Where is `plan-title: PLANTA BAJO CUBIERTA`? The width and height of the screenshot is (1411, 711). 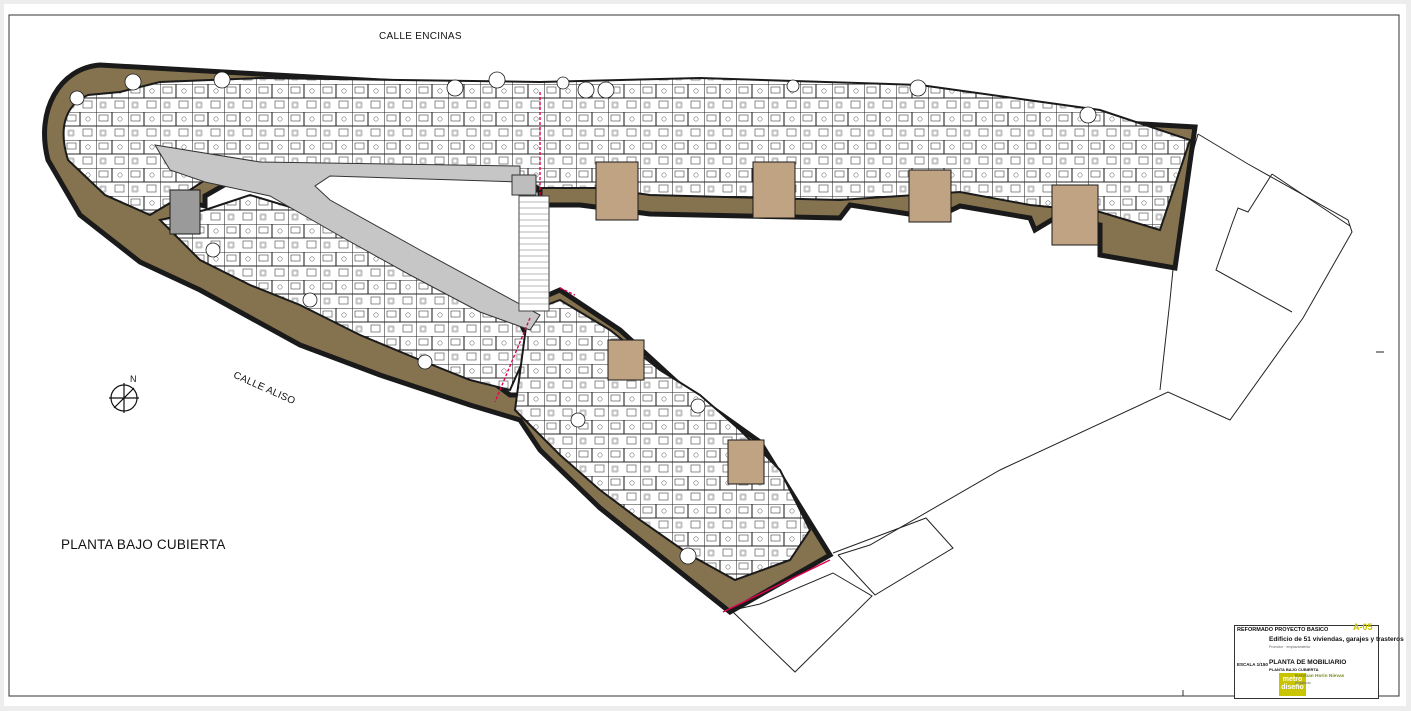
plan-title: PLANTA BAJO CUBIERTA is located at coordinates (143, 544).